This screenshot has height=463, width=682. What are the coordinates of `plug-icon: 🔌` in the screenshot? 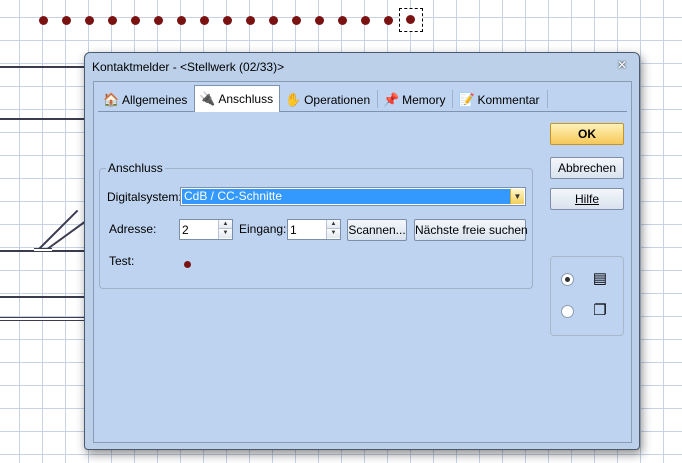 It's located at (207, 98).